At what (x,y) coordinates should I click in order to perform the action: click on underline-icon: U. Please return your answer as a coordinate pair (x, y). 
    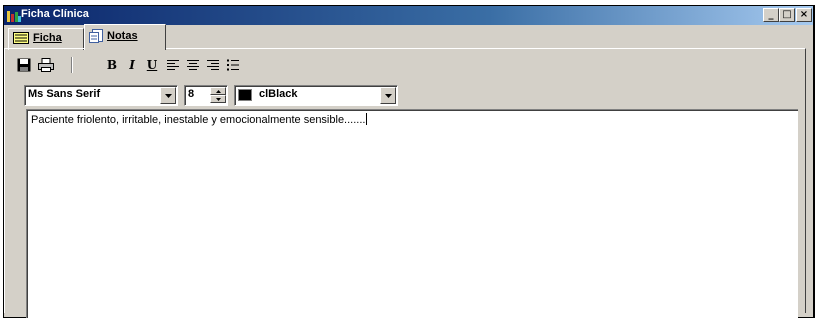
    Looking at the image, I should click on (152, 65).